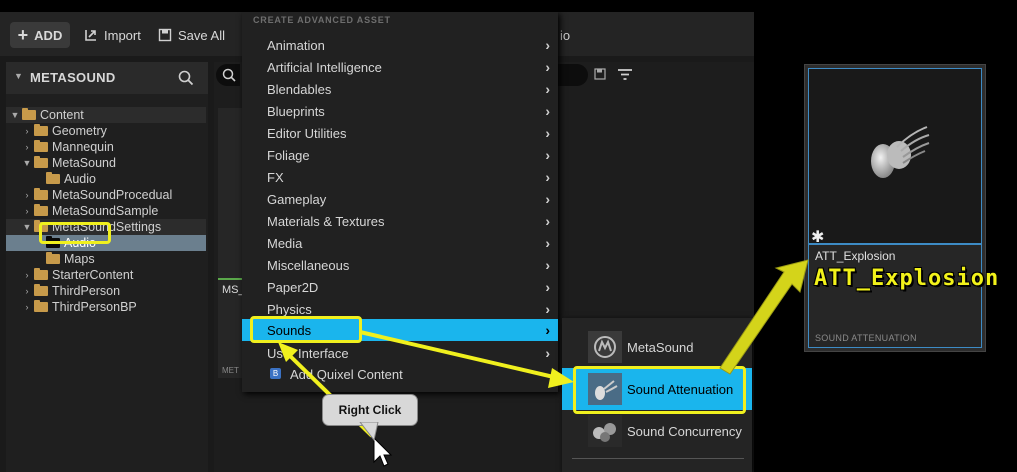  Describe the element at coordinates (86, 291) in the screenshot. I see `tree-item-label: ThirdPerson` at that location.